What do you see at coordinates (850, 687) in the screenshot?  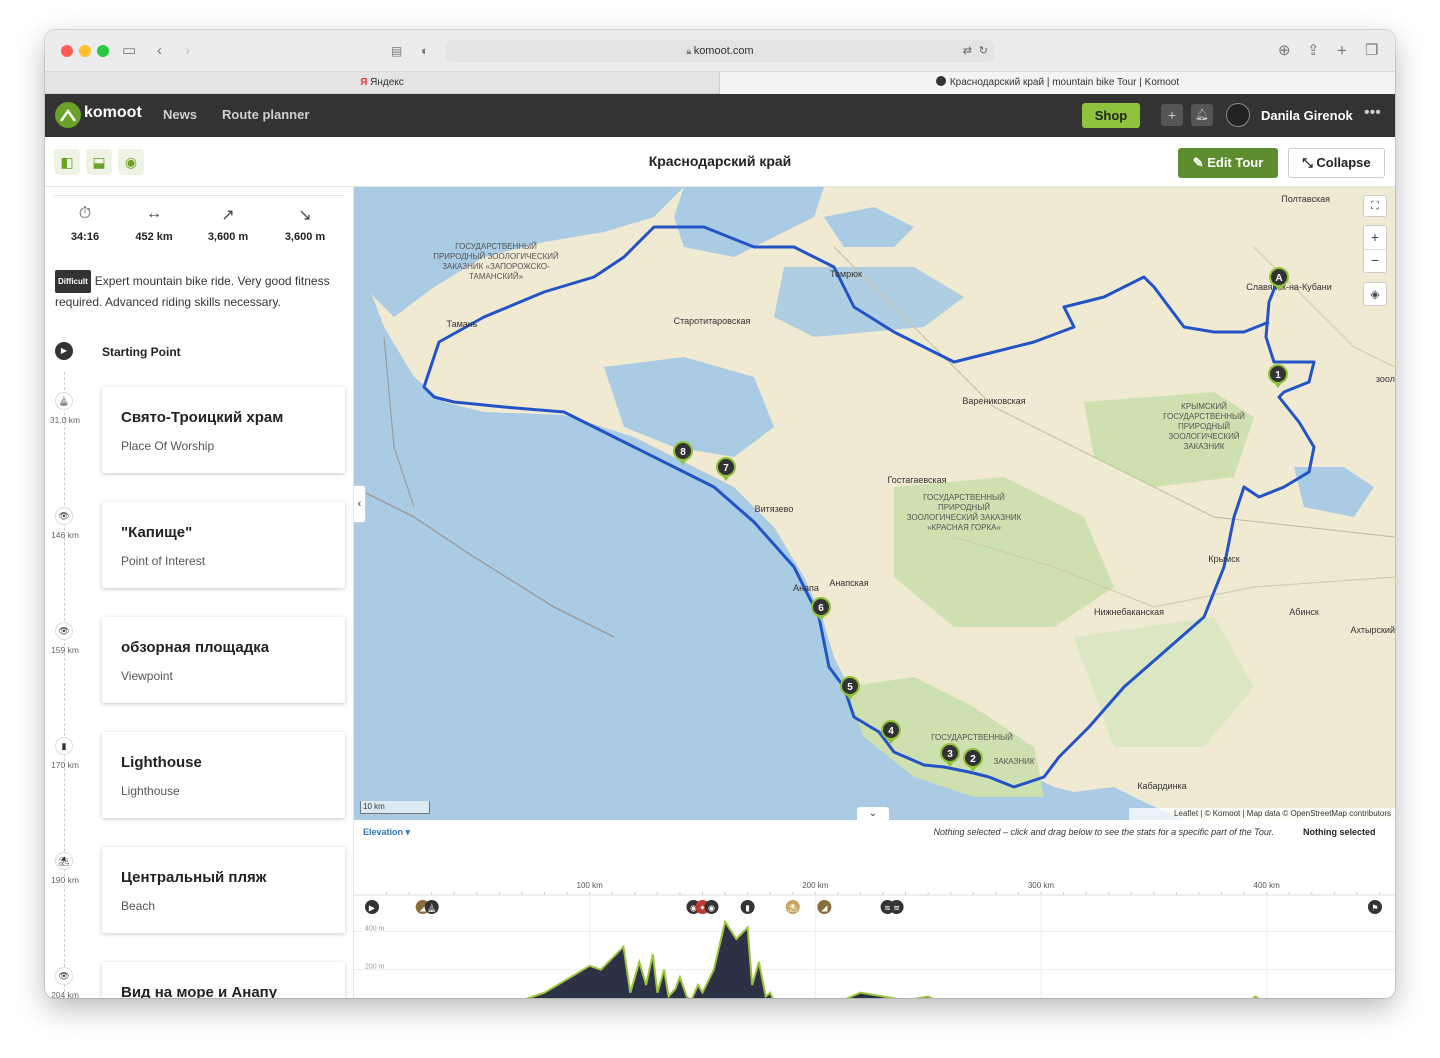 I see `svg-text: 5` at bounding box center [850, 687].